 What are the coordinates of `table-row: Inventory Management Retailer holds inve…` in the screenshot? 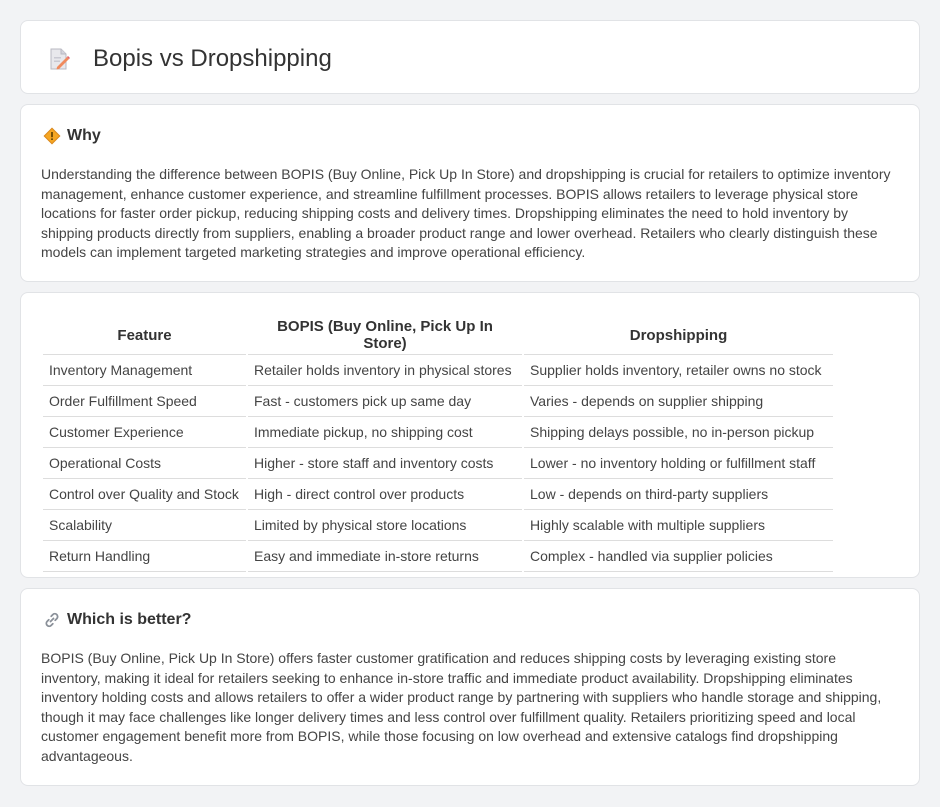 It's located at (438, 370).